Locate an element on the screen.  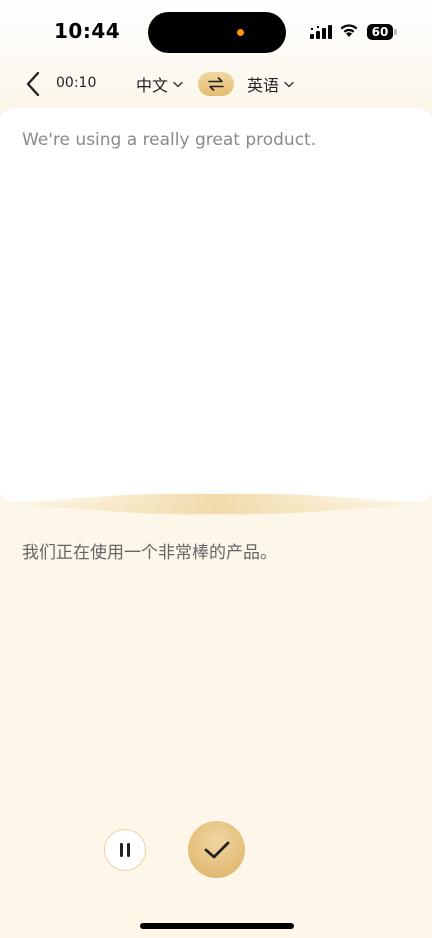
recording-indicator-dot is located at coordinates (240, 32).